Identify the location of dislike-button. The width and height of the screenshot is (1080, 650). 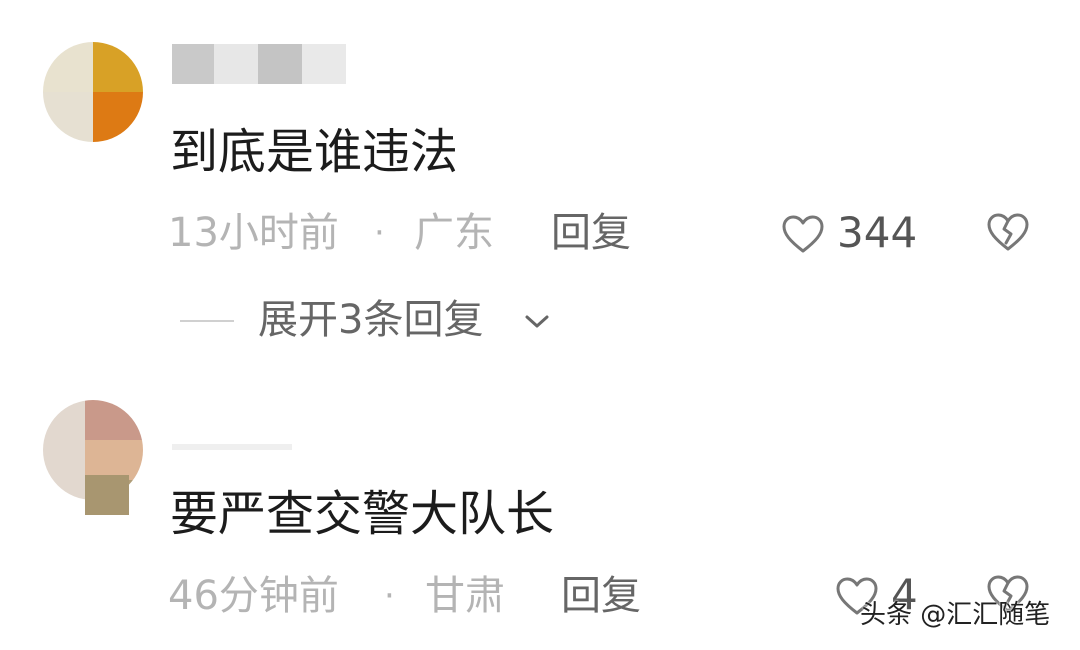
(1008, 233).